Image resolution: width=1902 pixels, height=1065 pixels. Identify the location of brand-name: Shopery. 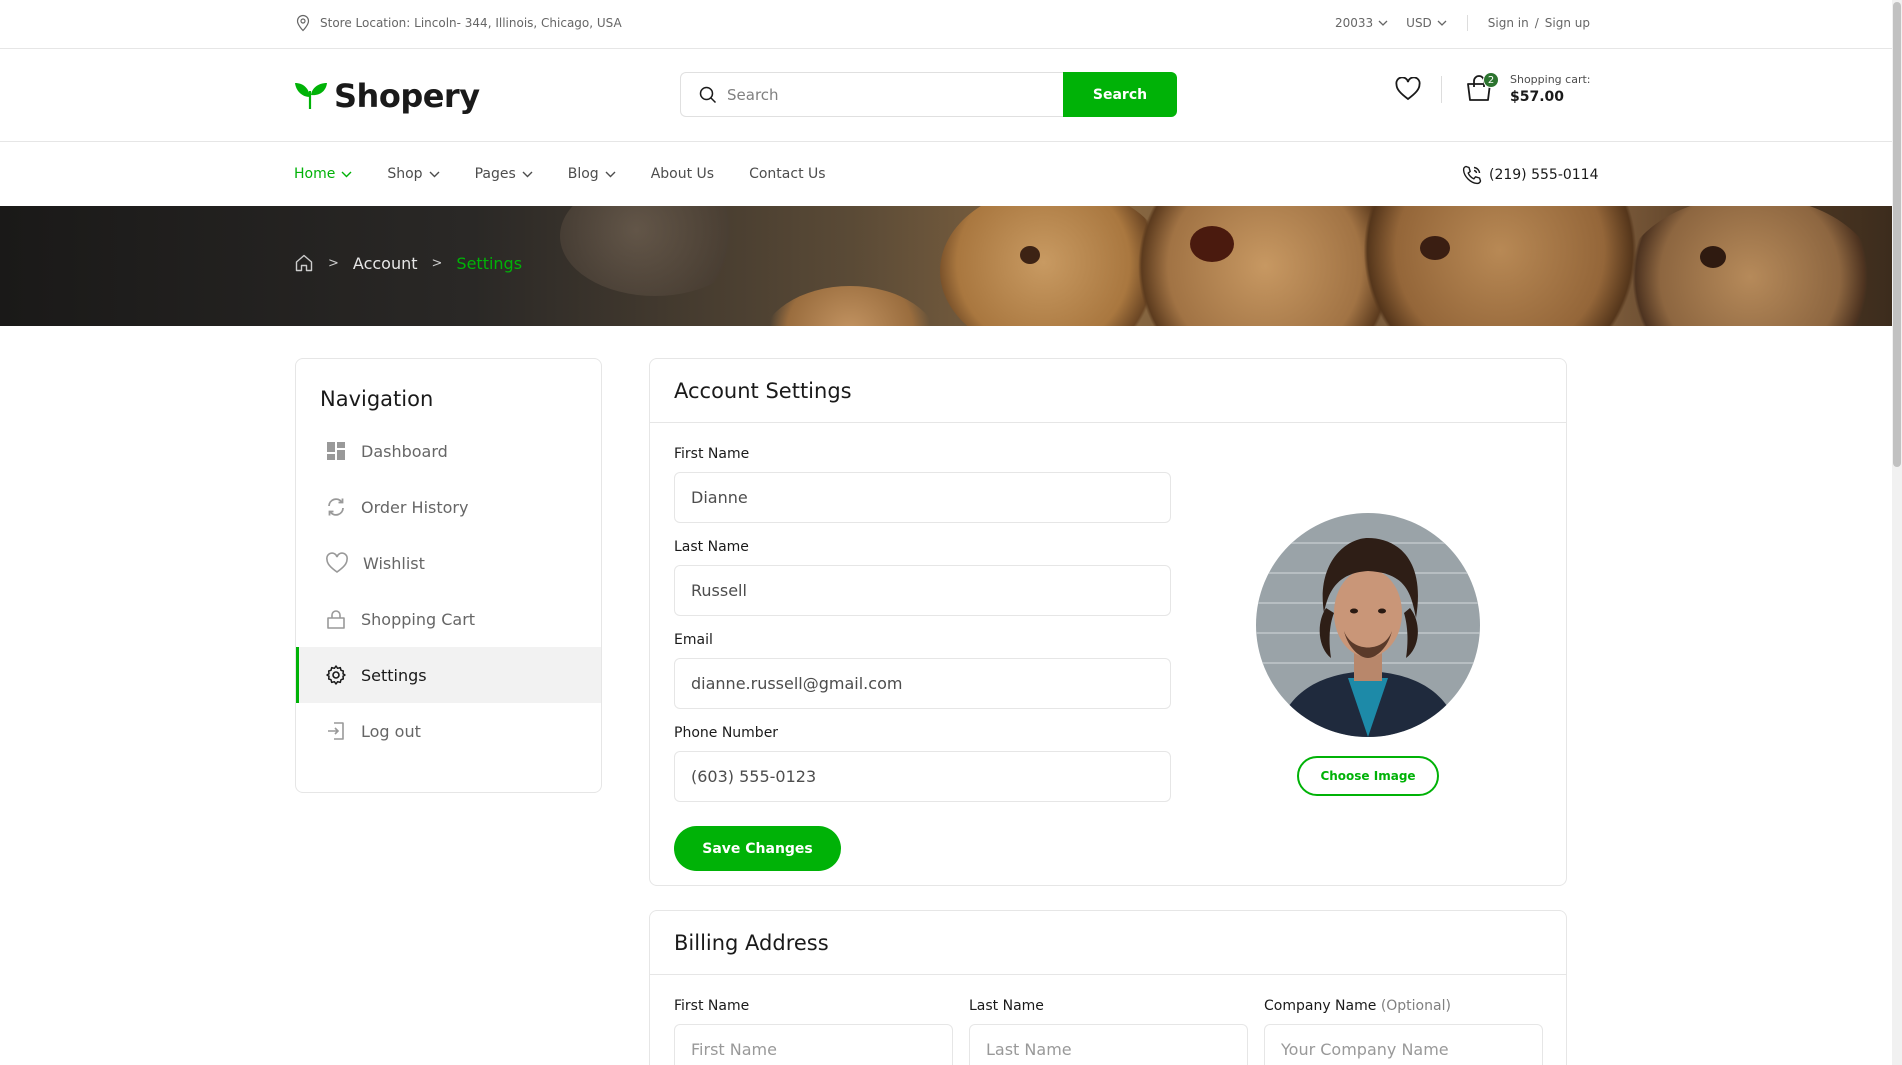
(407, 96).